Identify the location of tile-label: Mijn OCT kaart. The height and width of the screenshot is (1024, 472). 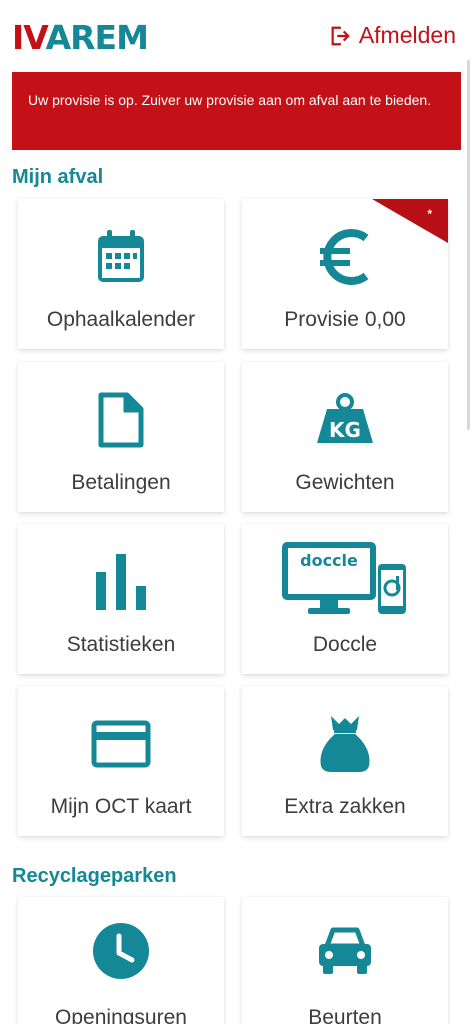
(121, 806).